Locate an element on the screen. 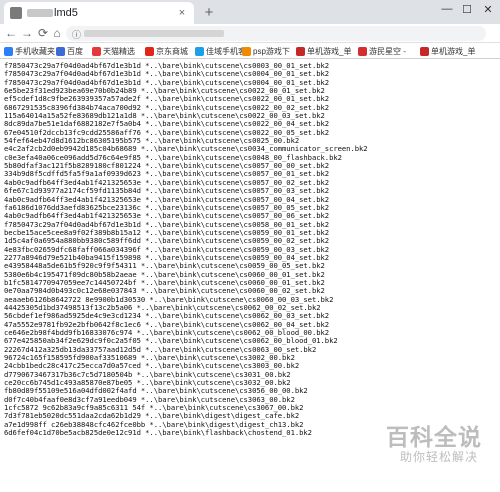  reload-icon: ⟳ is located at coordinates (43, 33).